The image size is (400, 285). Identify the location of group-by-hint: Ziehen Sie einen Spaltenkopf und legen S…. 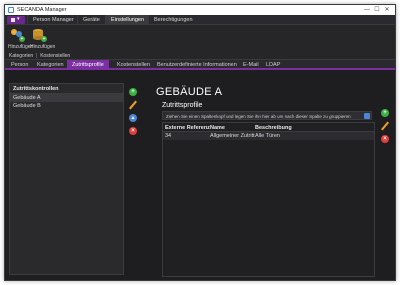
(258, 116).